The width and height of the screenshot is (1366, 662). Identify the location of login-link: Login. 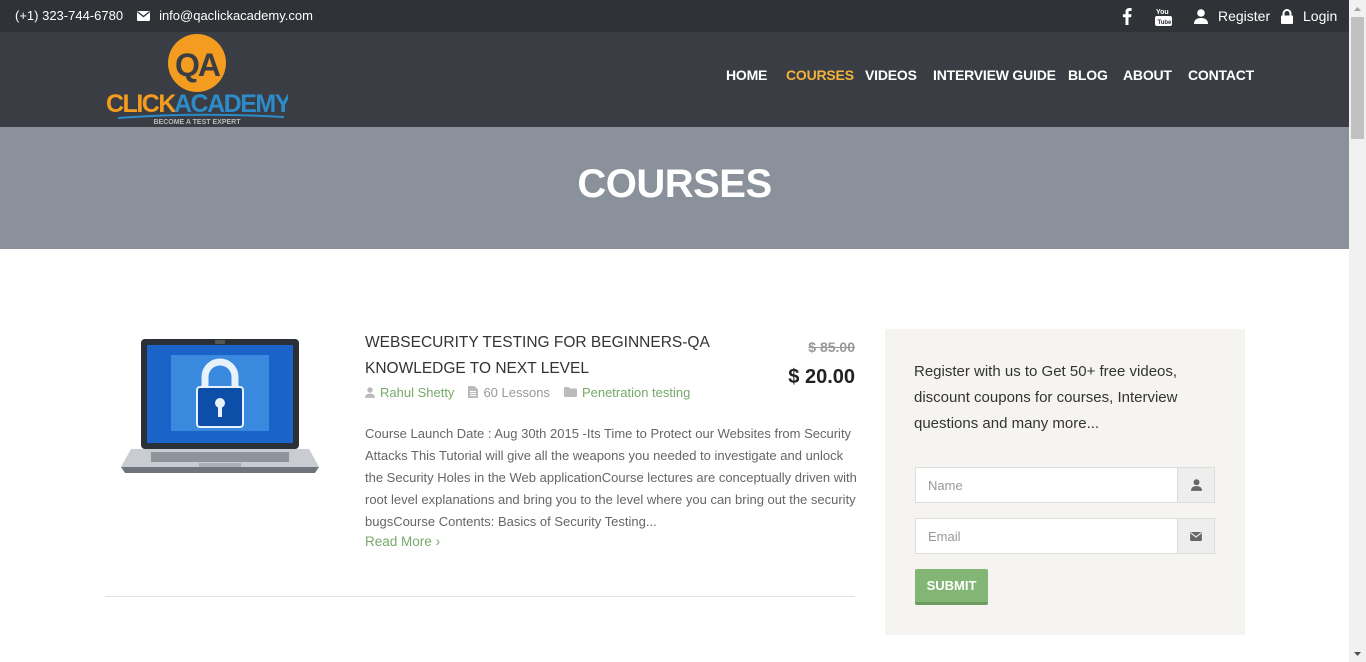
(1309, 16).